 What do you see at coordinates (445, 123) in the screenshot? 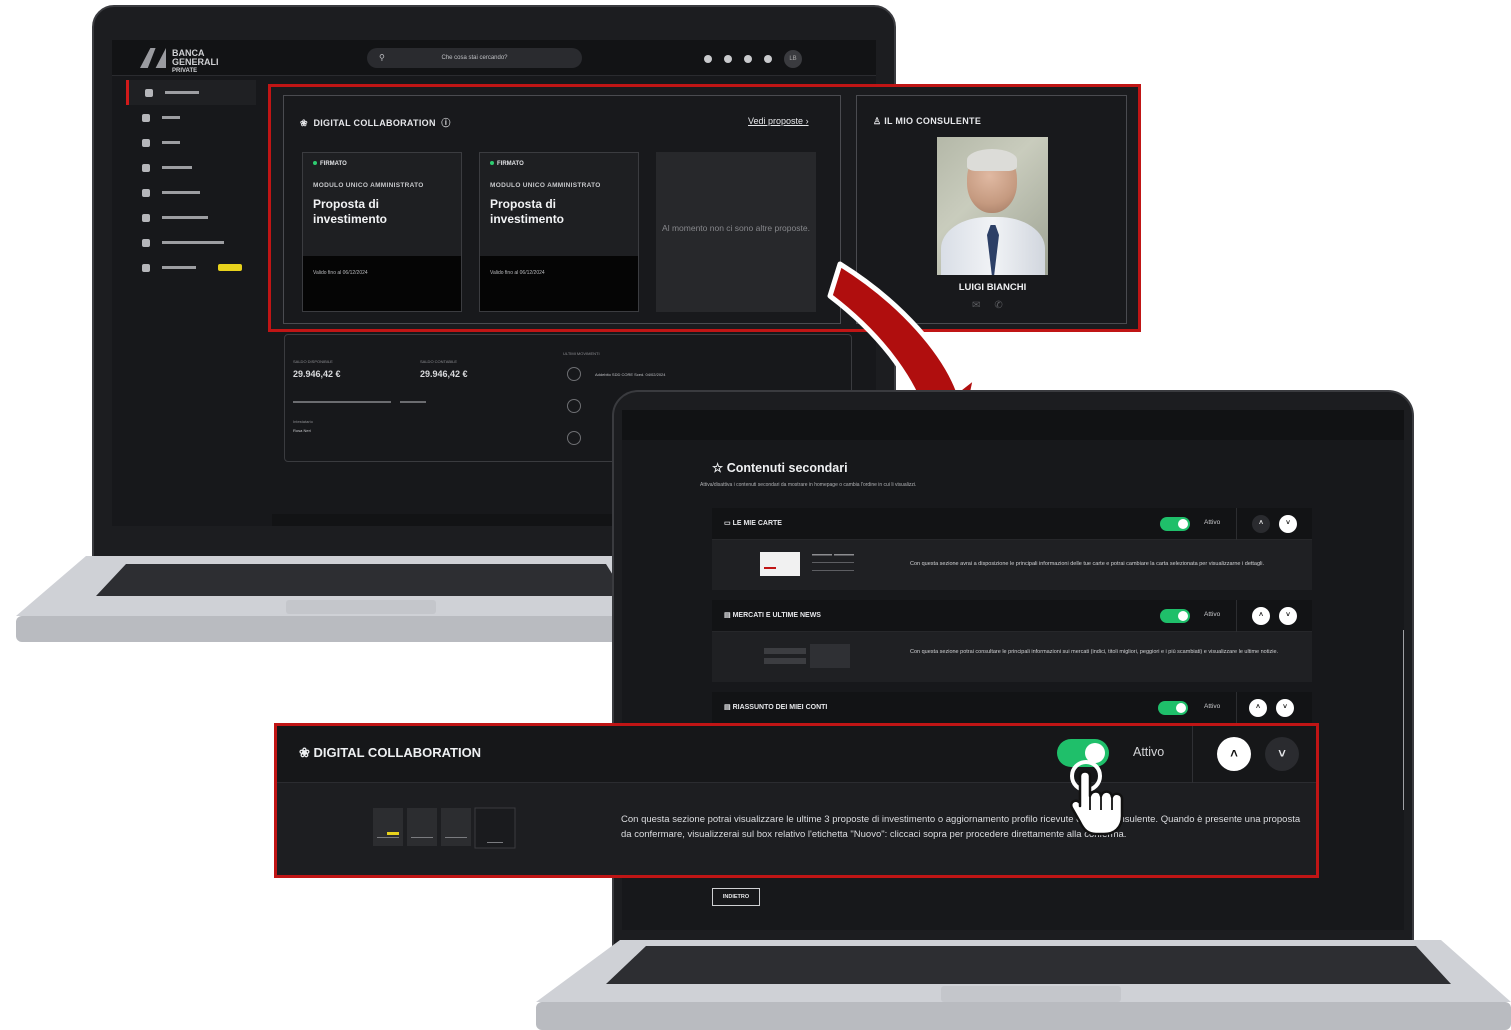
I see `info-icon: ⓘ` at bounding box center [445, 123].